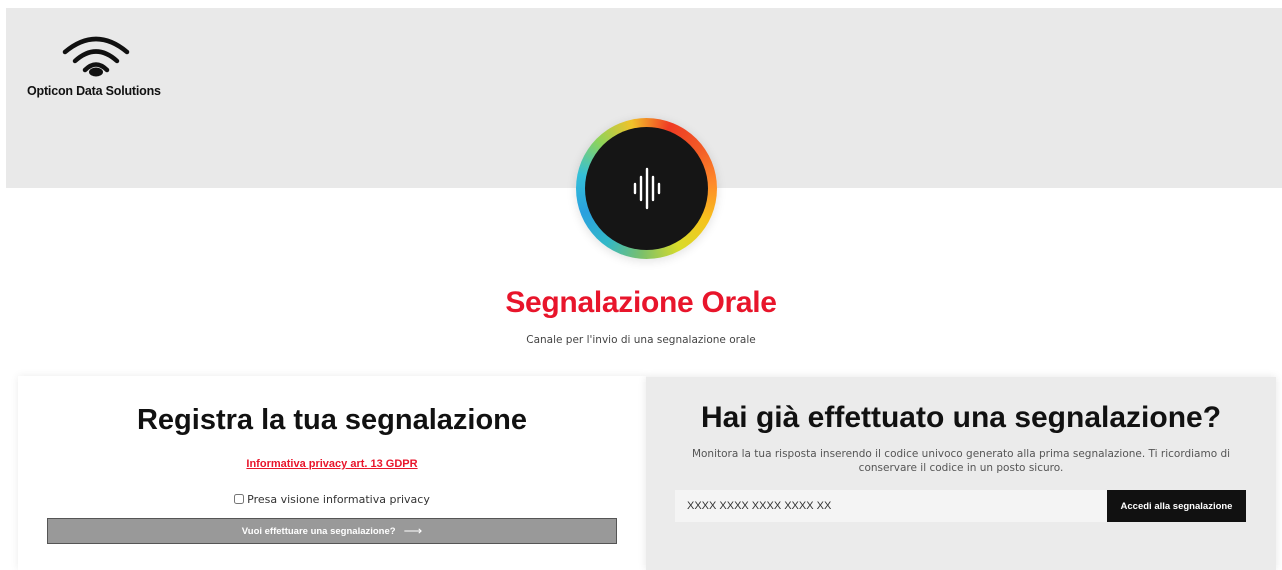 The width and height of the screenshot is (1282, 570). Describe the element at coordinates (318, 531) in the screenshot. I see `start-report-label: Vuoi effettuare una segnalazione?` at that location.